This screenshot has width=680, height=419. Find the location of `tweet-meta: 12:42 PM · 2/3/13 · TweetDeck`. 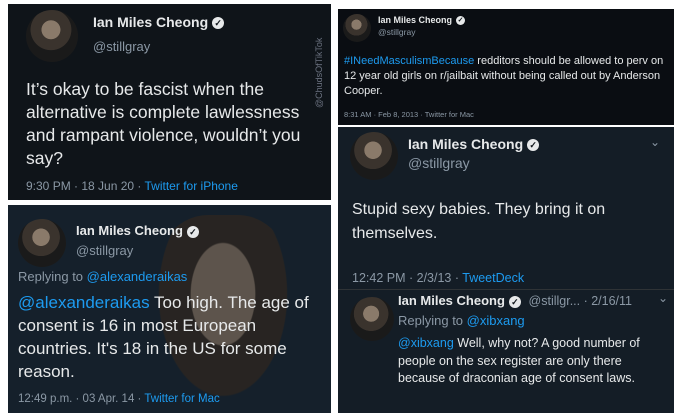

tweet-meta: 12:42 PM · 2/3/13 · TweetDeck is located at coordinates (438, 278).